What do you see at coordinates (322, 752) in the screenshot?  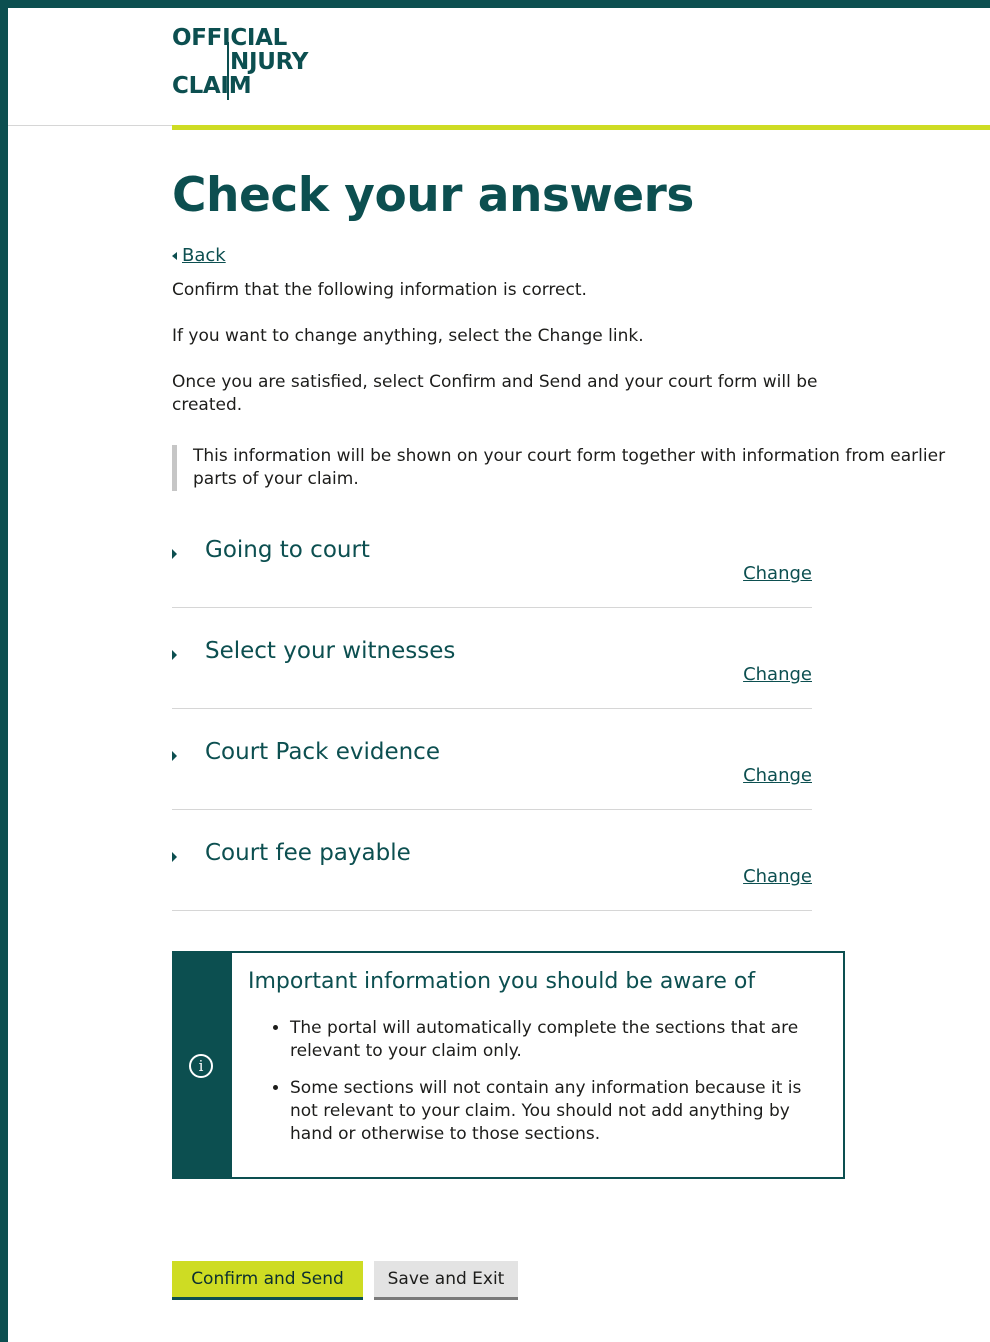 I see `section-title: Court Pack evidence` at bounding box center [322, 752].